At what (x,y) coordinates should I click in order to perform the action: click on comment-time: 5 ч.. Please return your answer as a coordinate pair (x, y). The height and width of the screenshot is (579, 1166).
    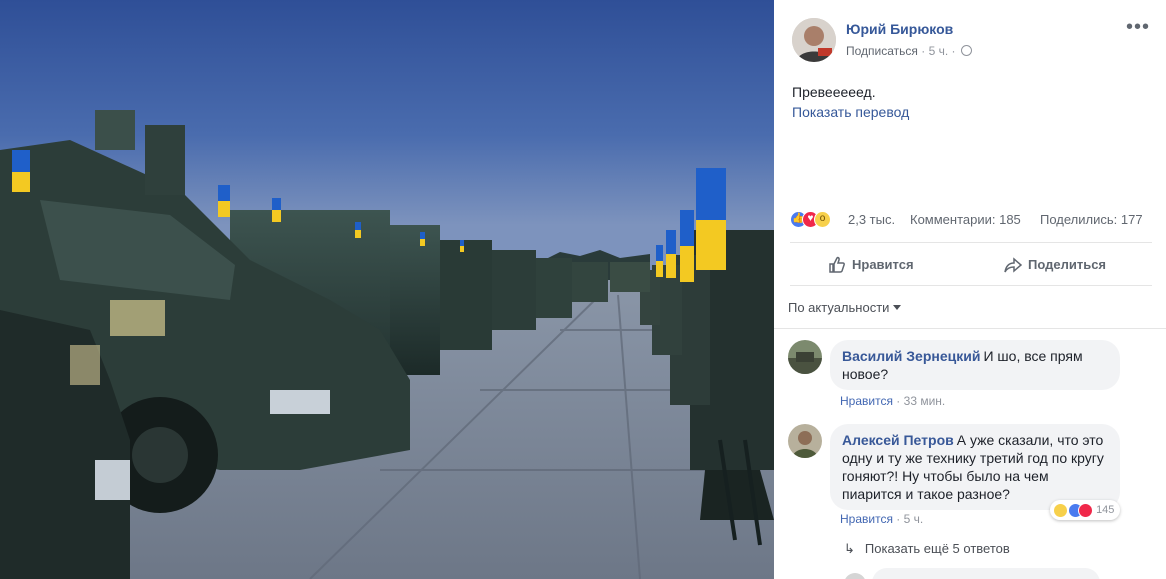
    Looking at the image, I should click on (914, 519).